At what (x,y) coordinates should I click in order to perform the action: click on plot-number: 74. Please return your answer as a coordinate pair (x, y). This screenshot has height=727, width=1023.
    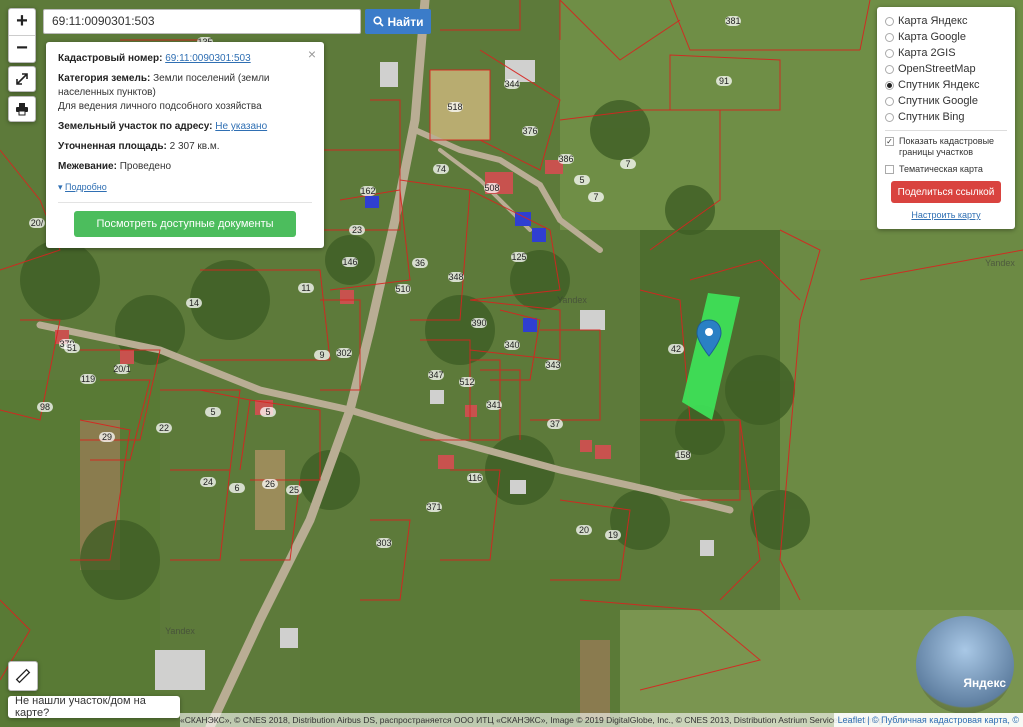
    Looking at the image, I should click on (441, 169).